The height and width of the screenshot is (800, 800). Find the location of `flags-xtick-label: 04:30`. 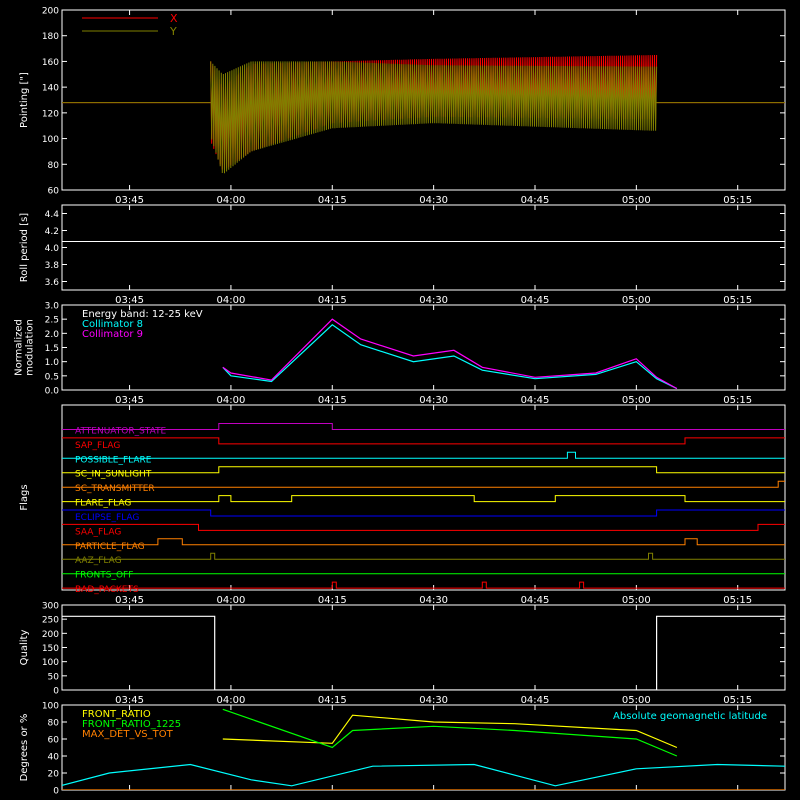

flags-xtick-label: 04:30 is located at coordinates (433, 600).